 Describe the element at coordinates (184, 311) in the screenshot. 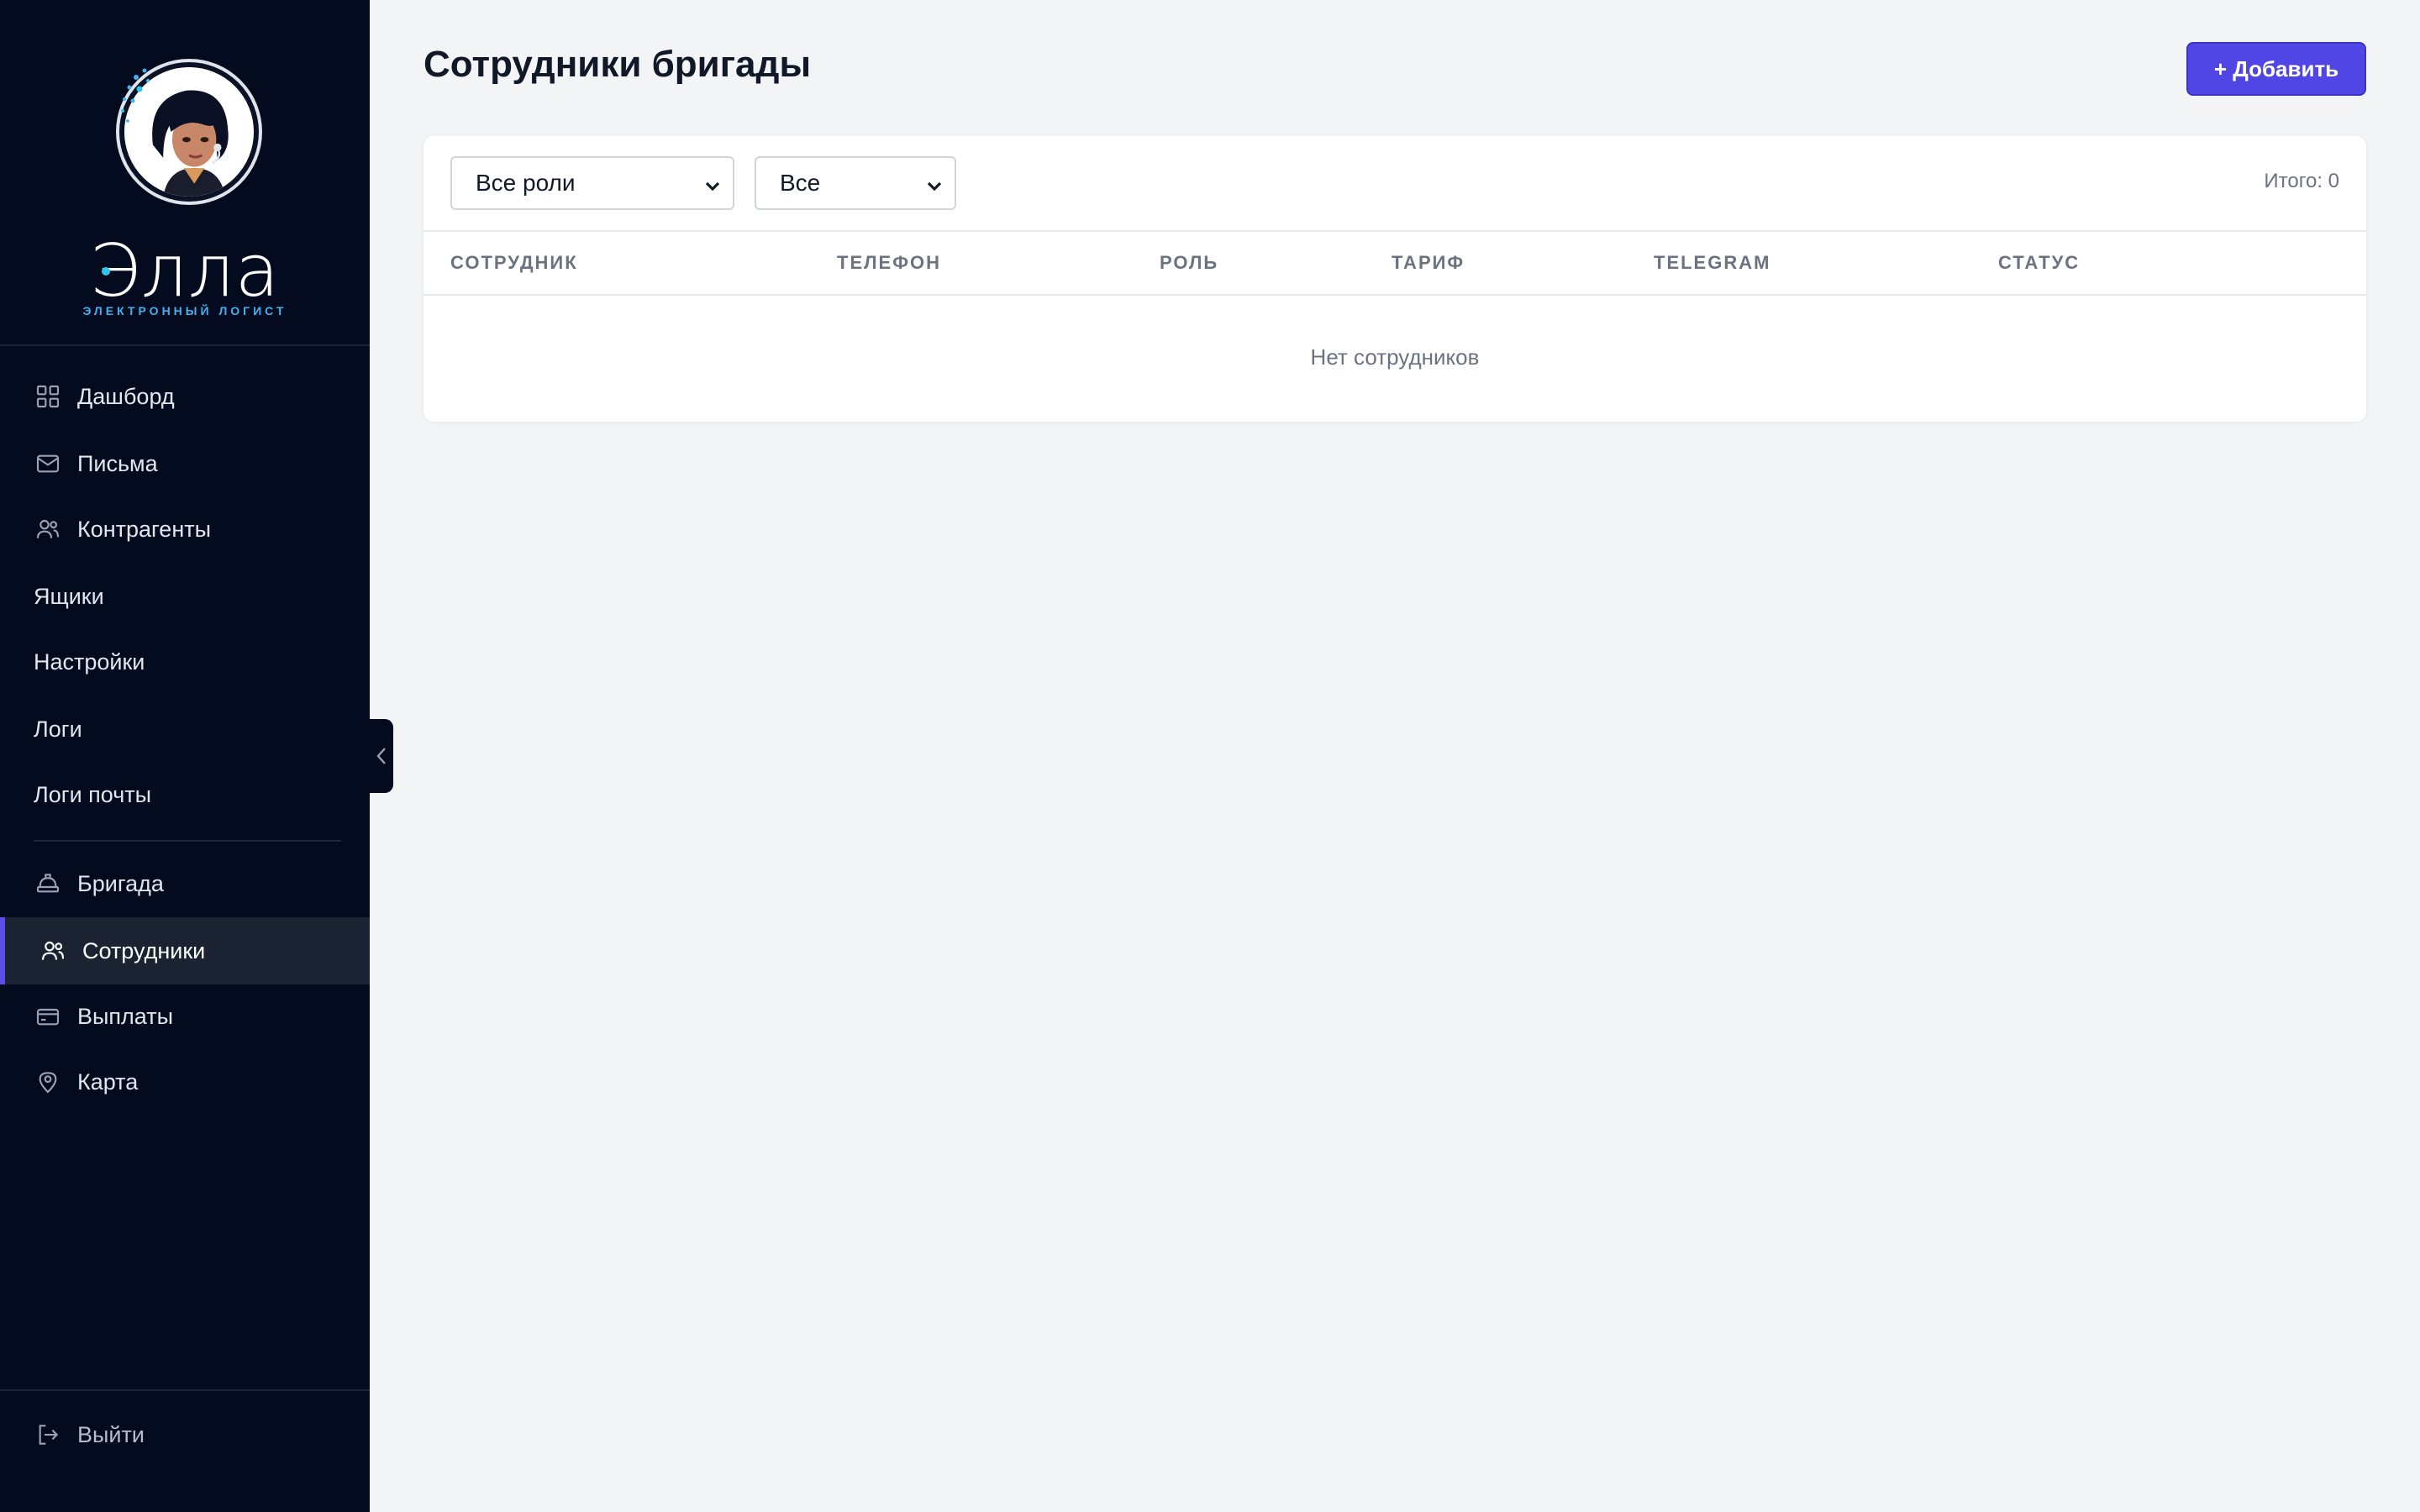

I see `brand-subtitle: ЭЛЕКТРОННЫЙ ЛОГИСТ` at that location.